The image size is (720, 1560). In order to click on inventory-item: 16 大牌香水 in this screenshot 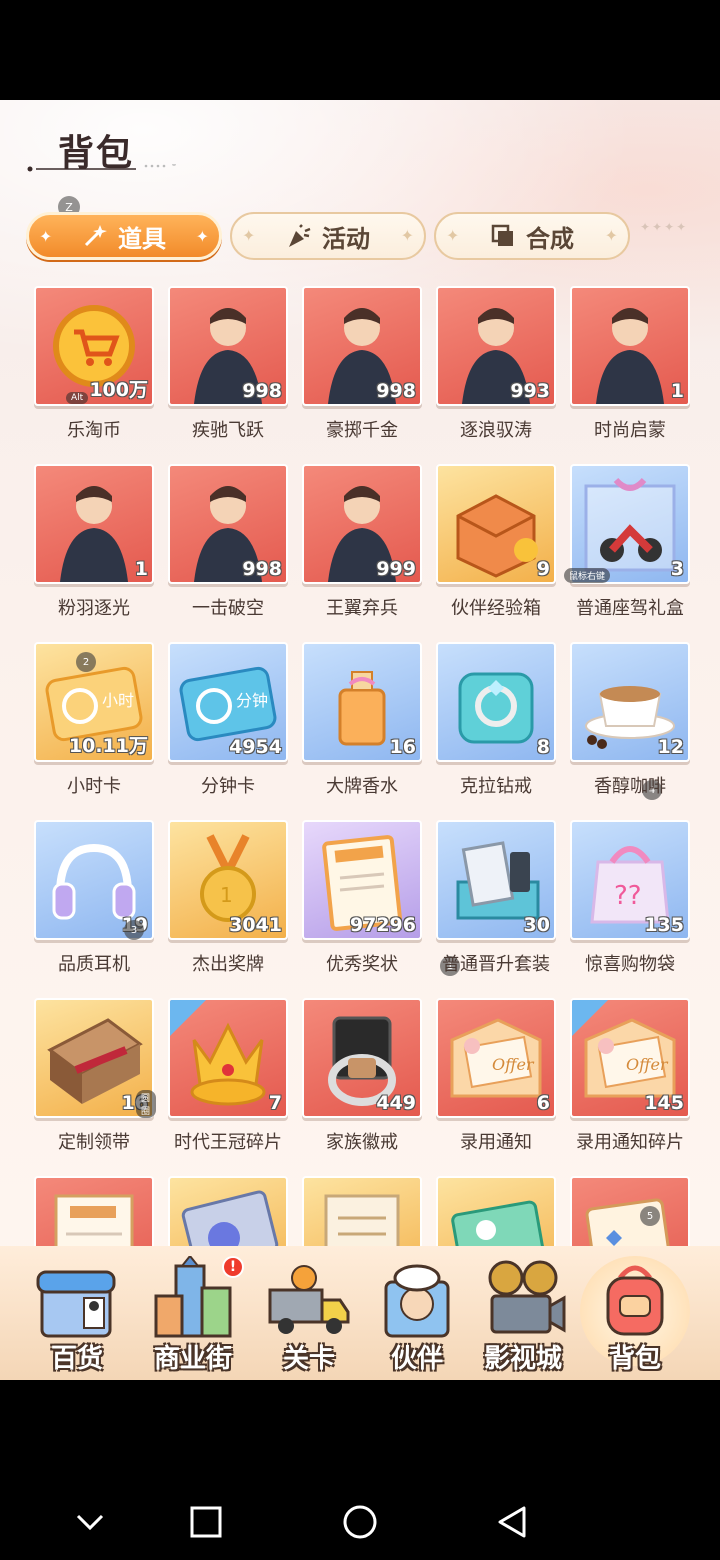, I will do `click(363, 727)`.